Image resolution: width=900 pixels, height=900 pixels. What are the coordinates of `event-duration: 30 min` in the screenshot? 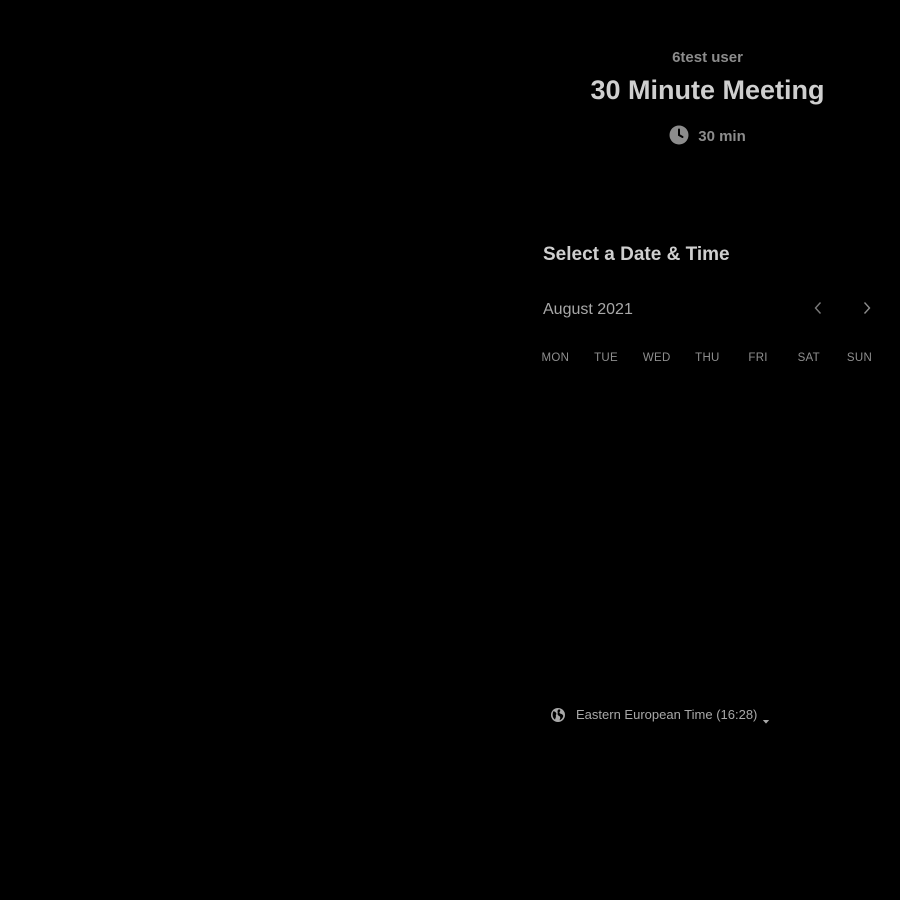 It's located at (707, 134).